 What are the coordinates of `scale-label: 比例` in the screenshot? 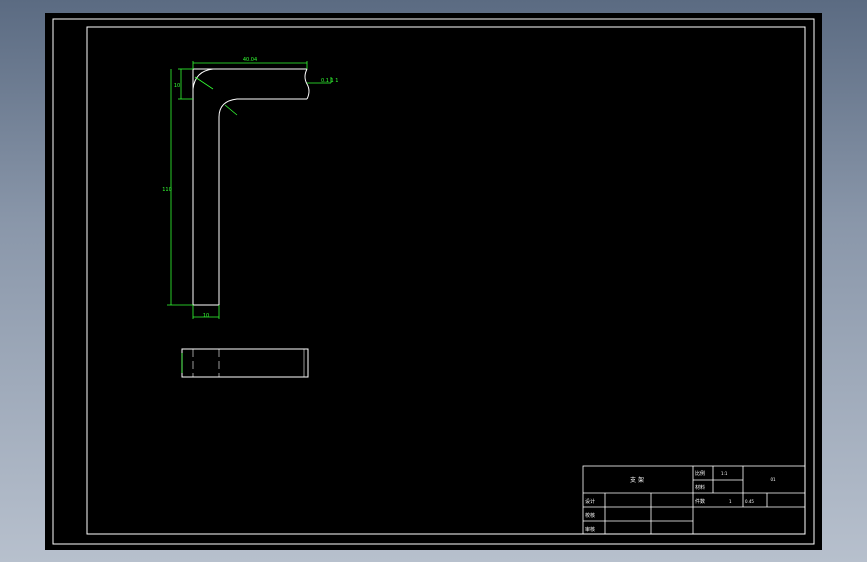 It's located at (700, 473).